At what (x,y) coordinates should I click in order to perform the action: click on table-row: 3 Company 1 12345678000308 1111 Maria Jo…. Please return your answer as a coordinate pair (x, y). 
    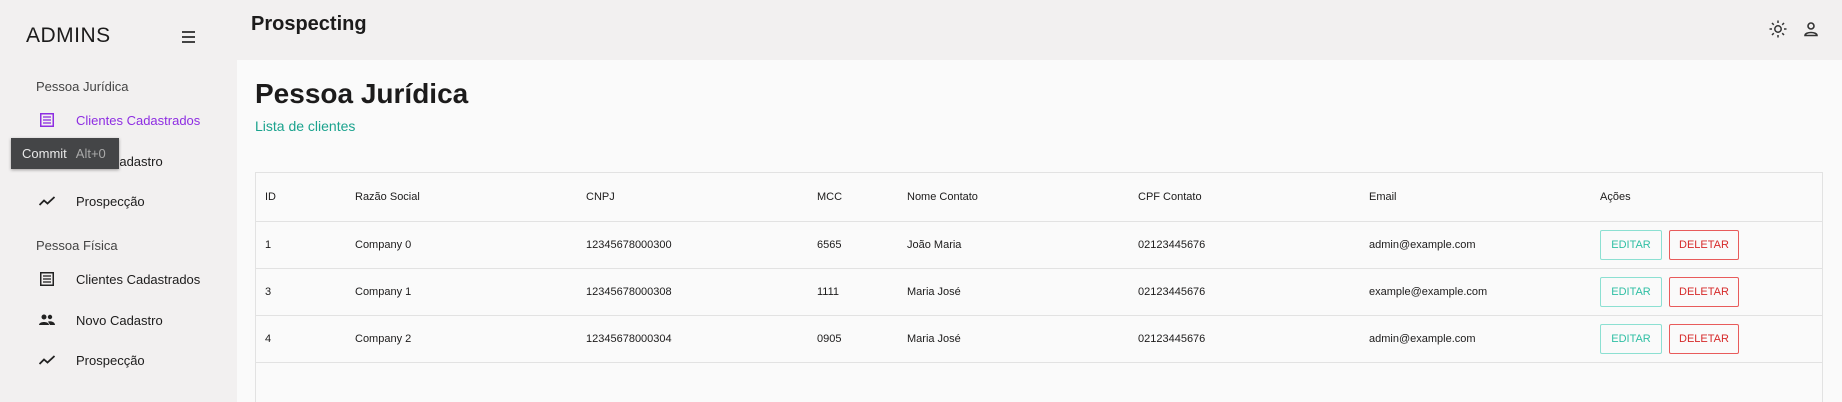
    Looking at the image, I should click on (1039, 292).